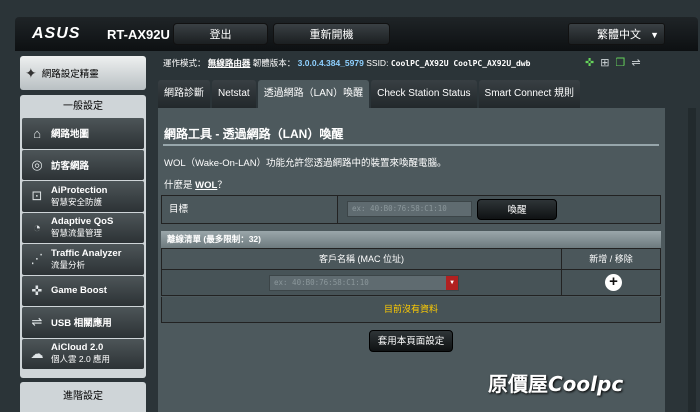 This screenshot has width=700, height=412. Describe the element at coordinates (81, 359) in the screenshot. I see `sidebar-item-sublabel: 個人雲 2.0 應用` at that location.